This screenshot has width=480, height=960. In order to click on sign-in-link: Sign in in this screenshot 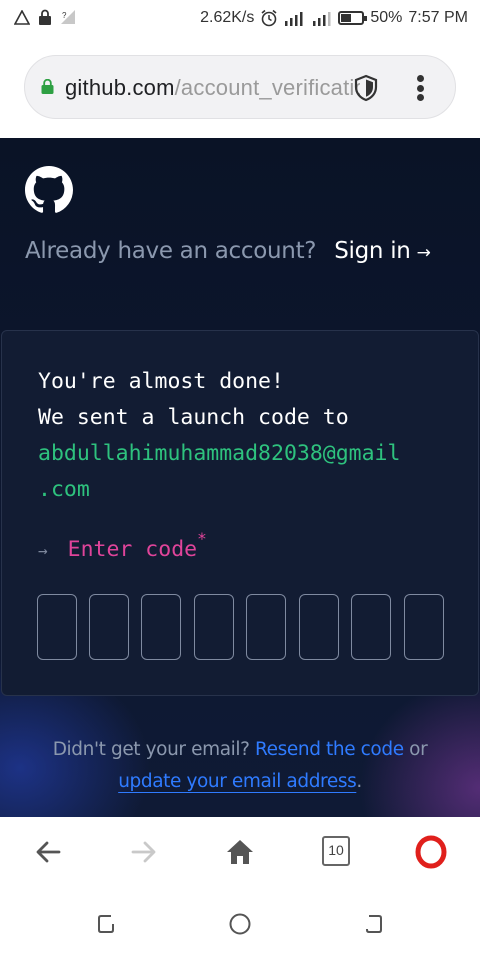, I will do `click(372, 251)`.